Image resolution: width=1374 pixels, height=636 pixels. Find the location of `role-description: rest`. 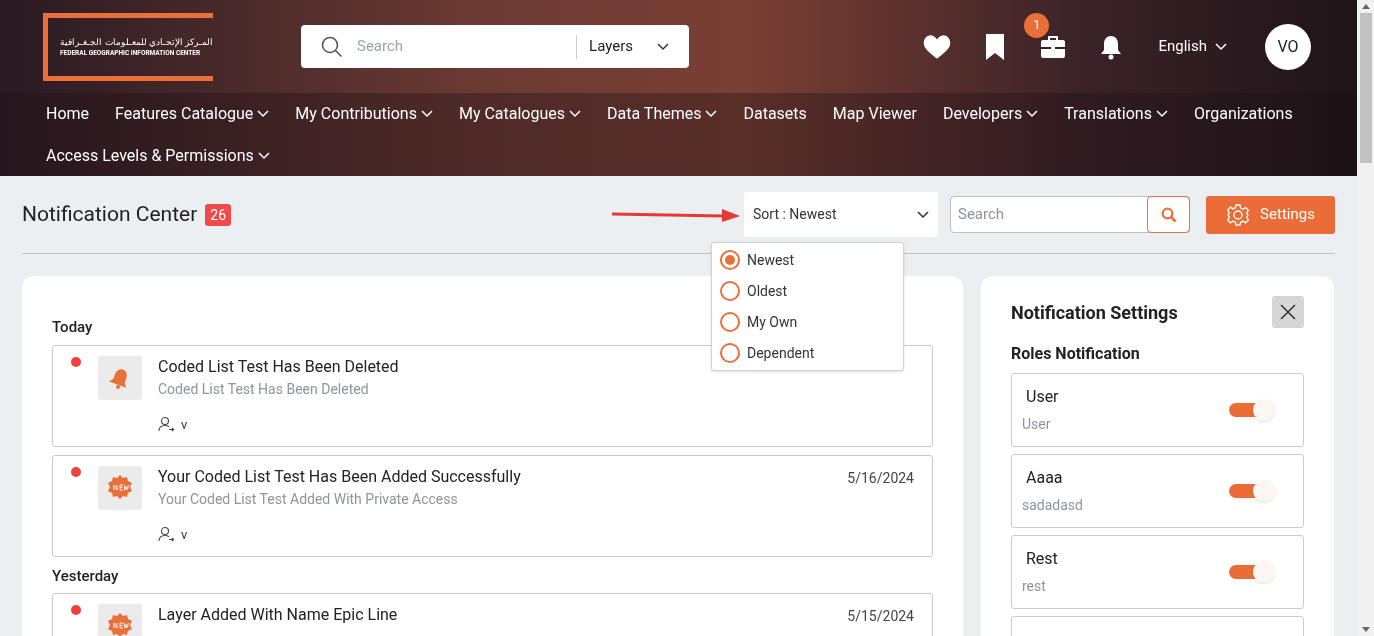

role-description: rest is located at coordinates (1034, 586).